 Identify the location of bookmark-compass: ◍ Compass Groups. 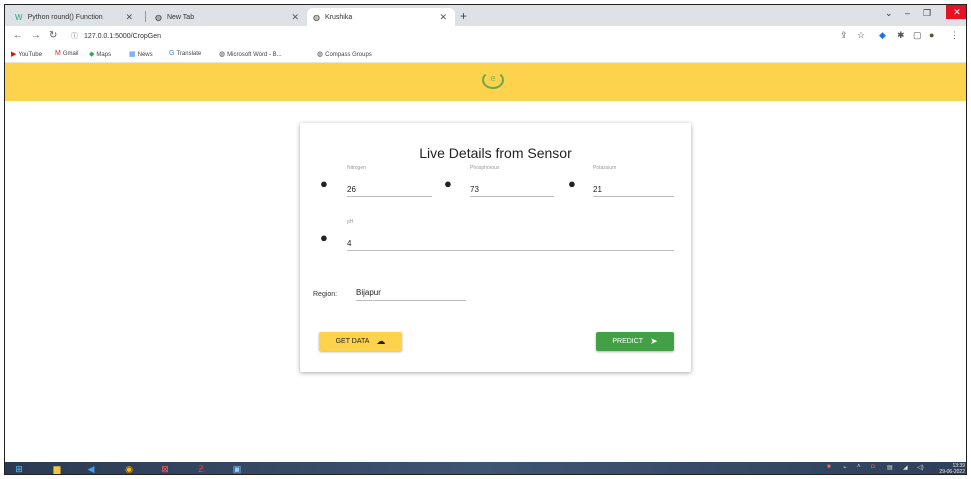
(344, 54).